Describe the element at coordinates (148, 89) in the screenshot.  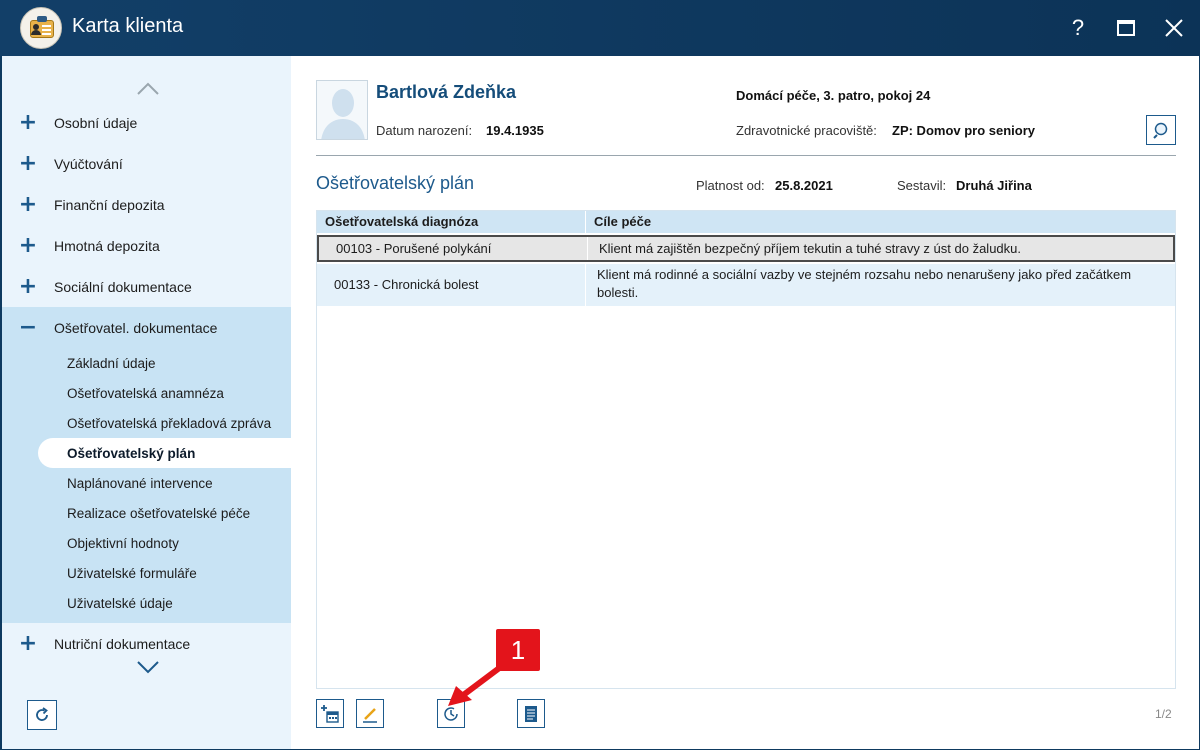
I see `chevron-up-icon` at that location.